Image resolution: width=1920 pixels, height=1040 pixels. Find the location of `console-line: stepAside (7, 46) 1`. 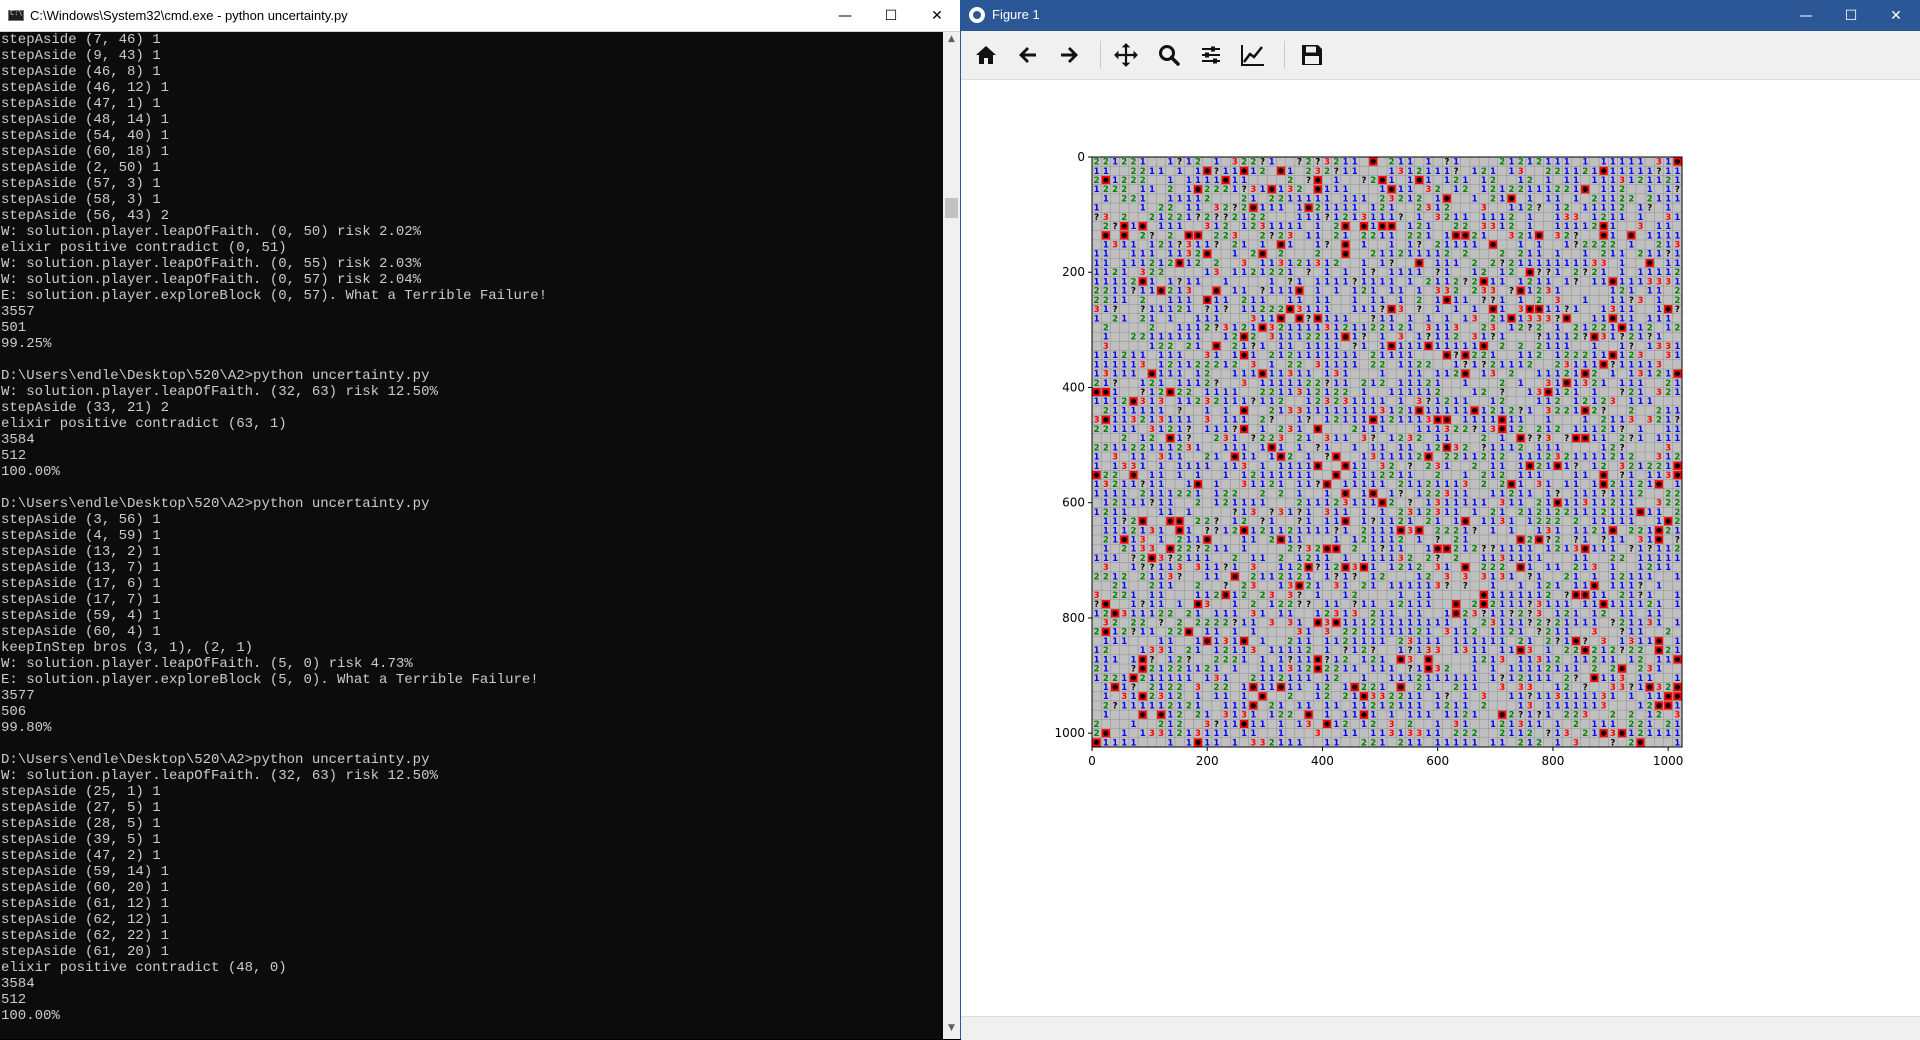

console-line: stepAside (7, 46) 1 is located at coordinates (471, 40).